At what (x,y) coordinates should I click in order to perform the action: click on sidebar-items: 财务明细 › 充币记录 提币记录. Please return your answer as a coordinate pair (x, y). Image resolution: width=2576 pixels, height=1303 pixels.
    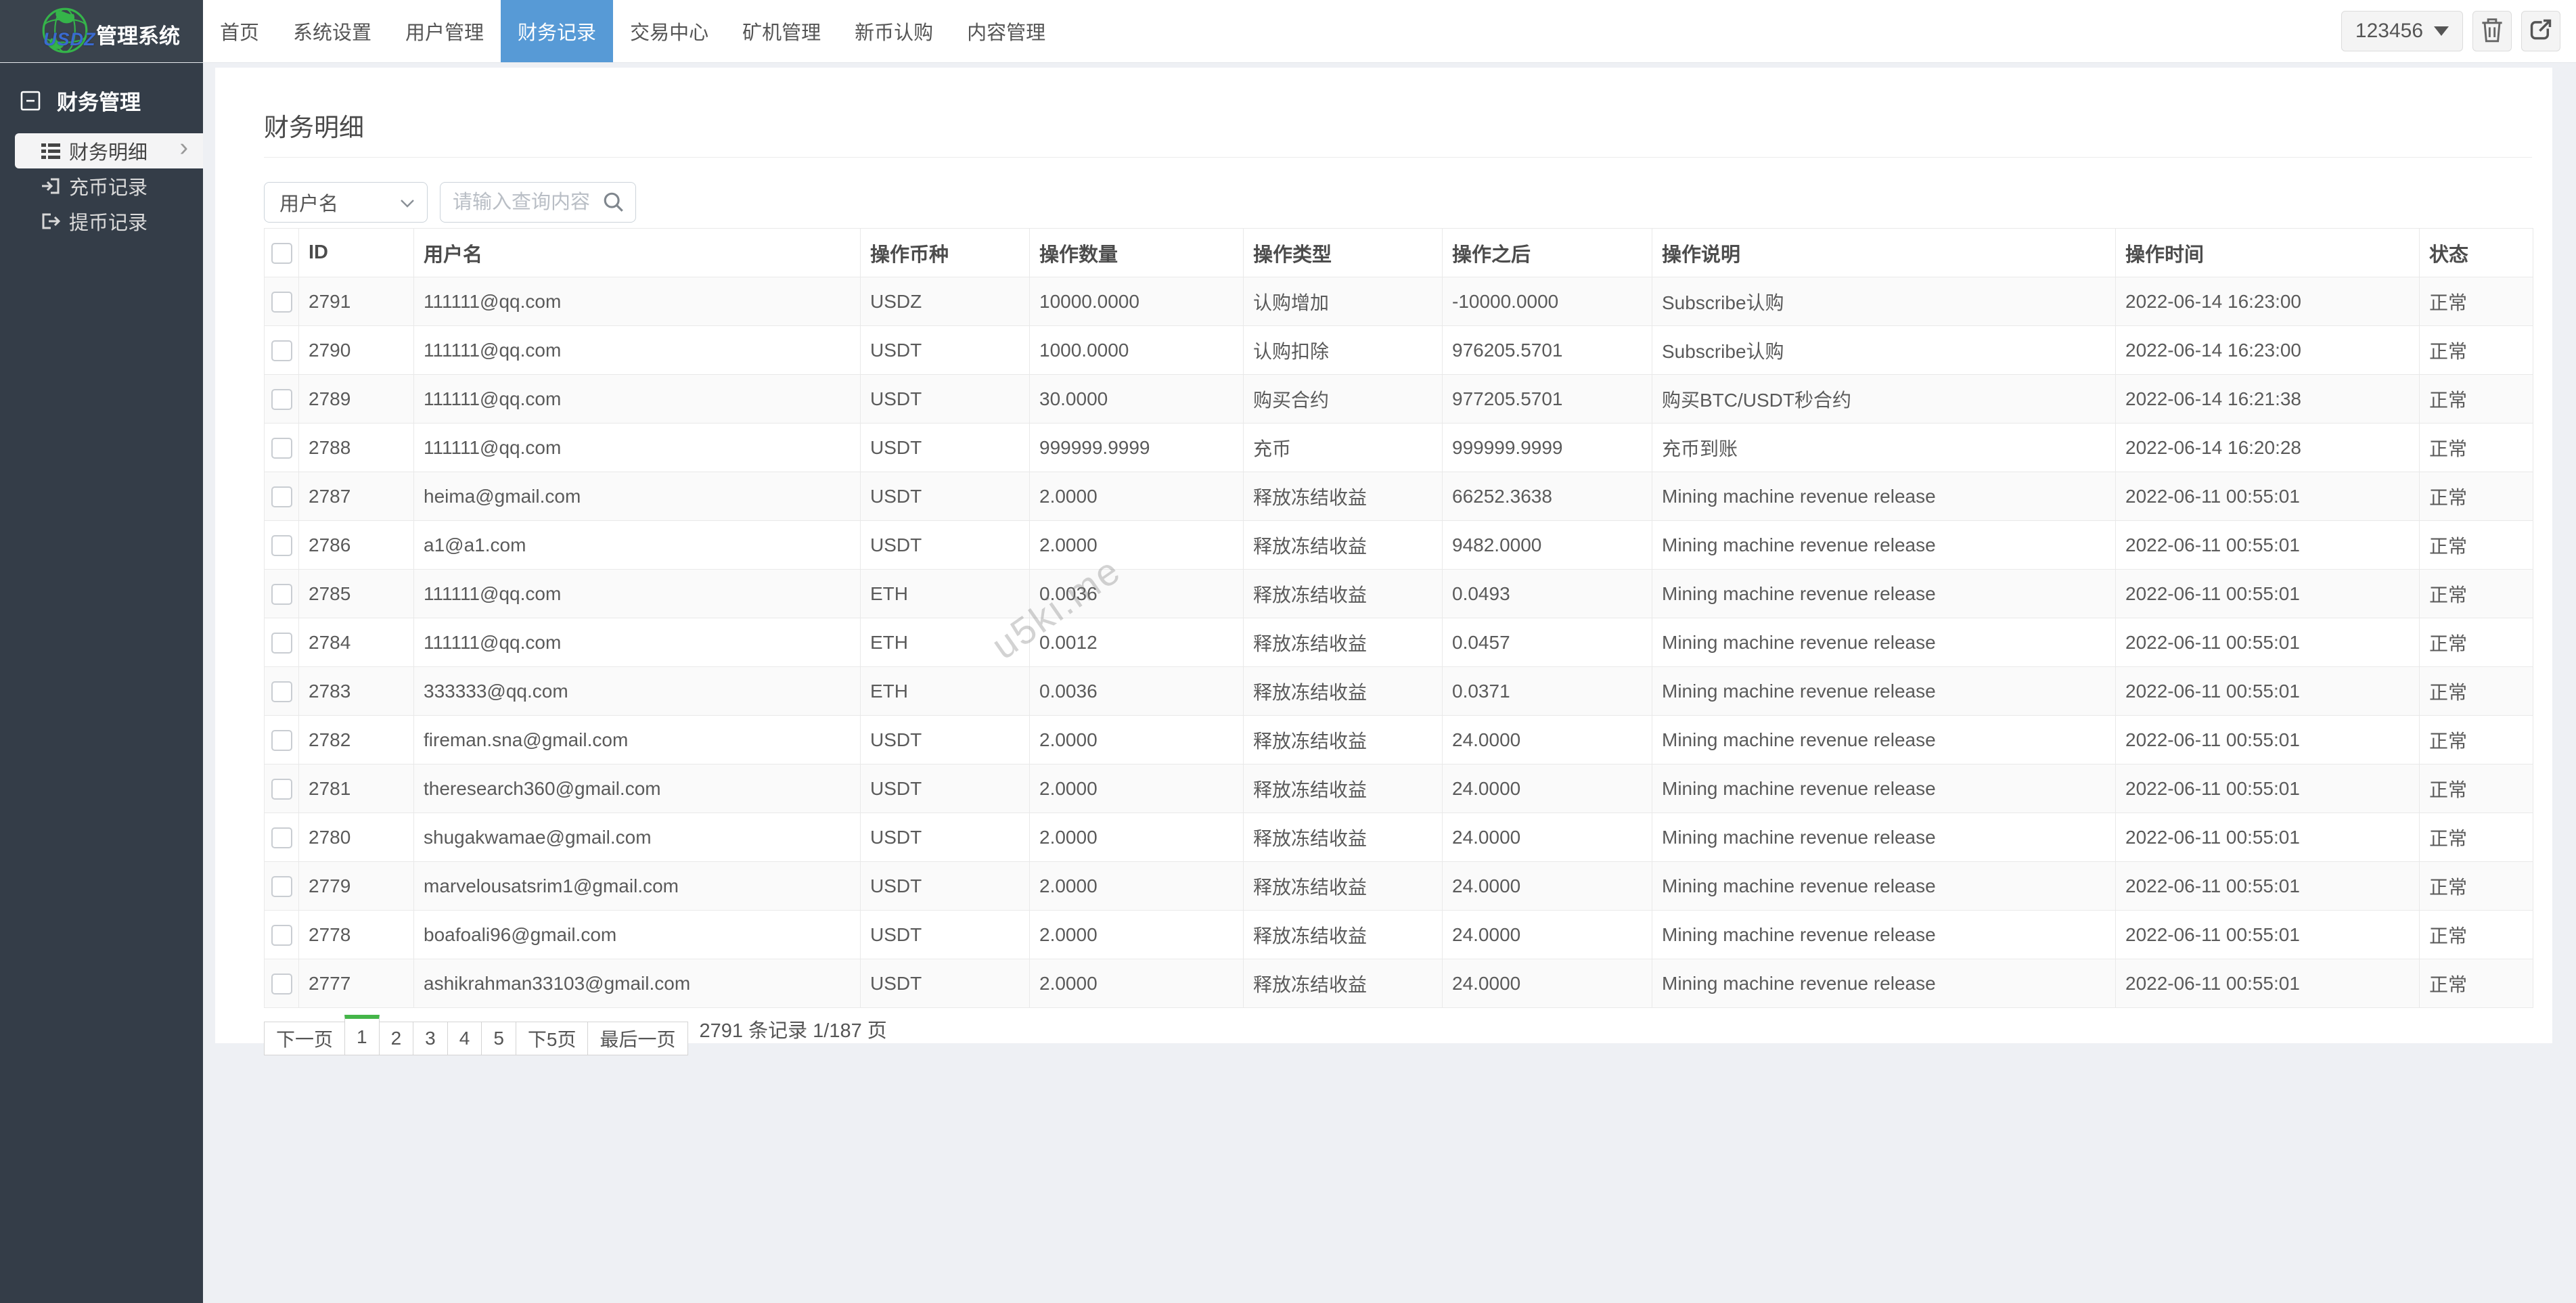
    Looking at the image, I should click on (102, 186).